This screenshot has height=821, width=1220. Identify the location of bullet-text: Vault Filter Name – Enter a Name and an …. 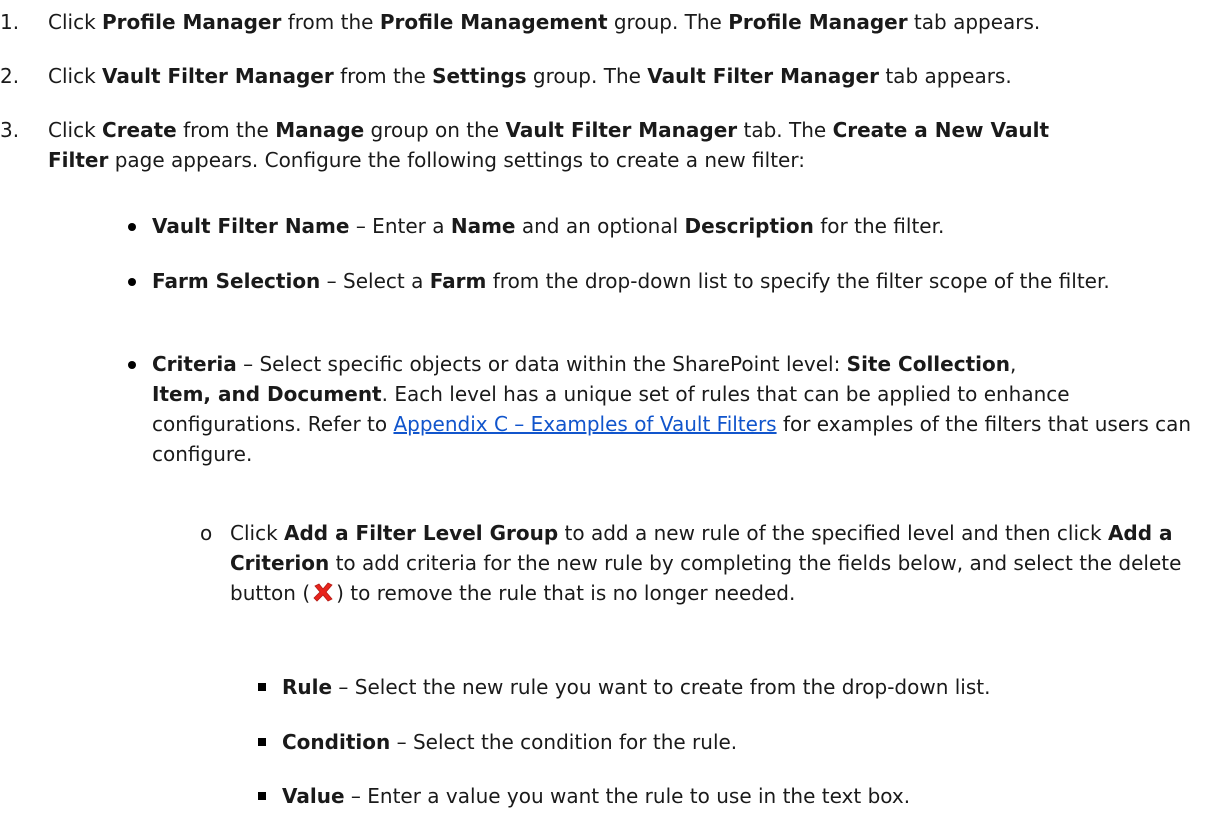
(548, 226).